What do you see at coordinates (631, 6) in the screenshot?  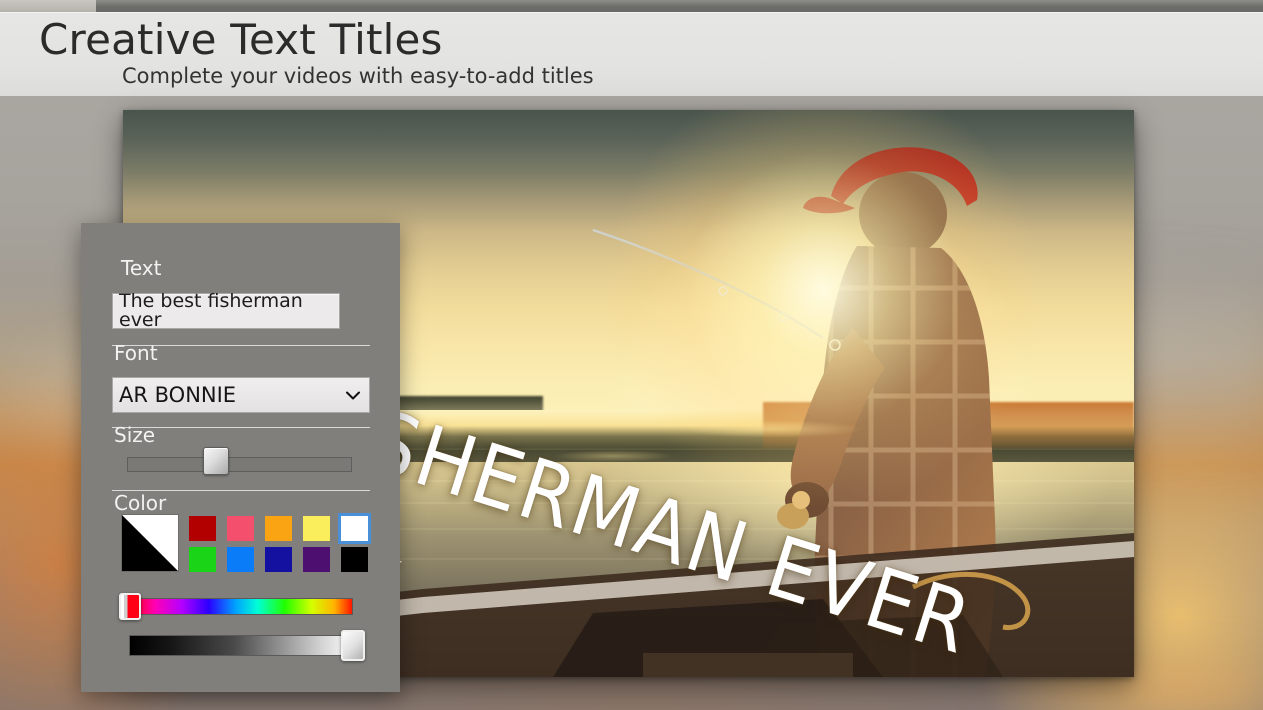 I see `top-chrome-strip` at bounding box center [631, 6].